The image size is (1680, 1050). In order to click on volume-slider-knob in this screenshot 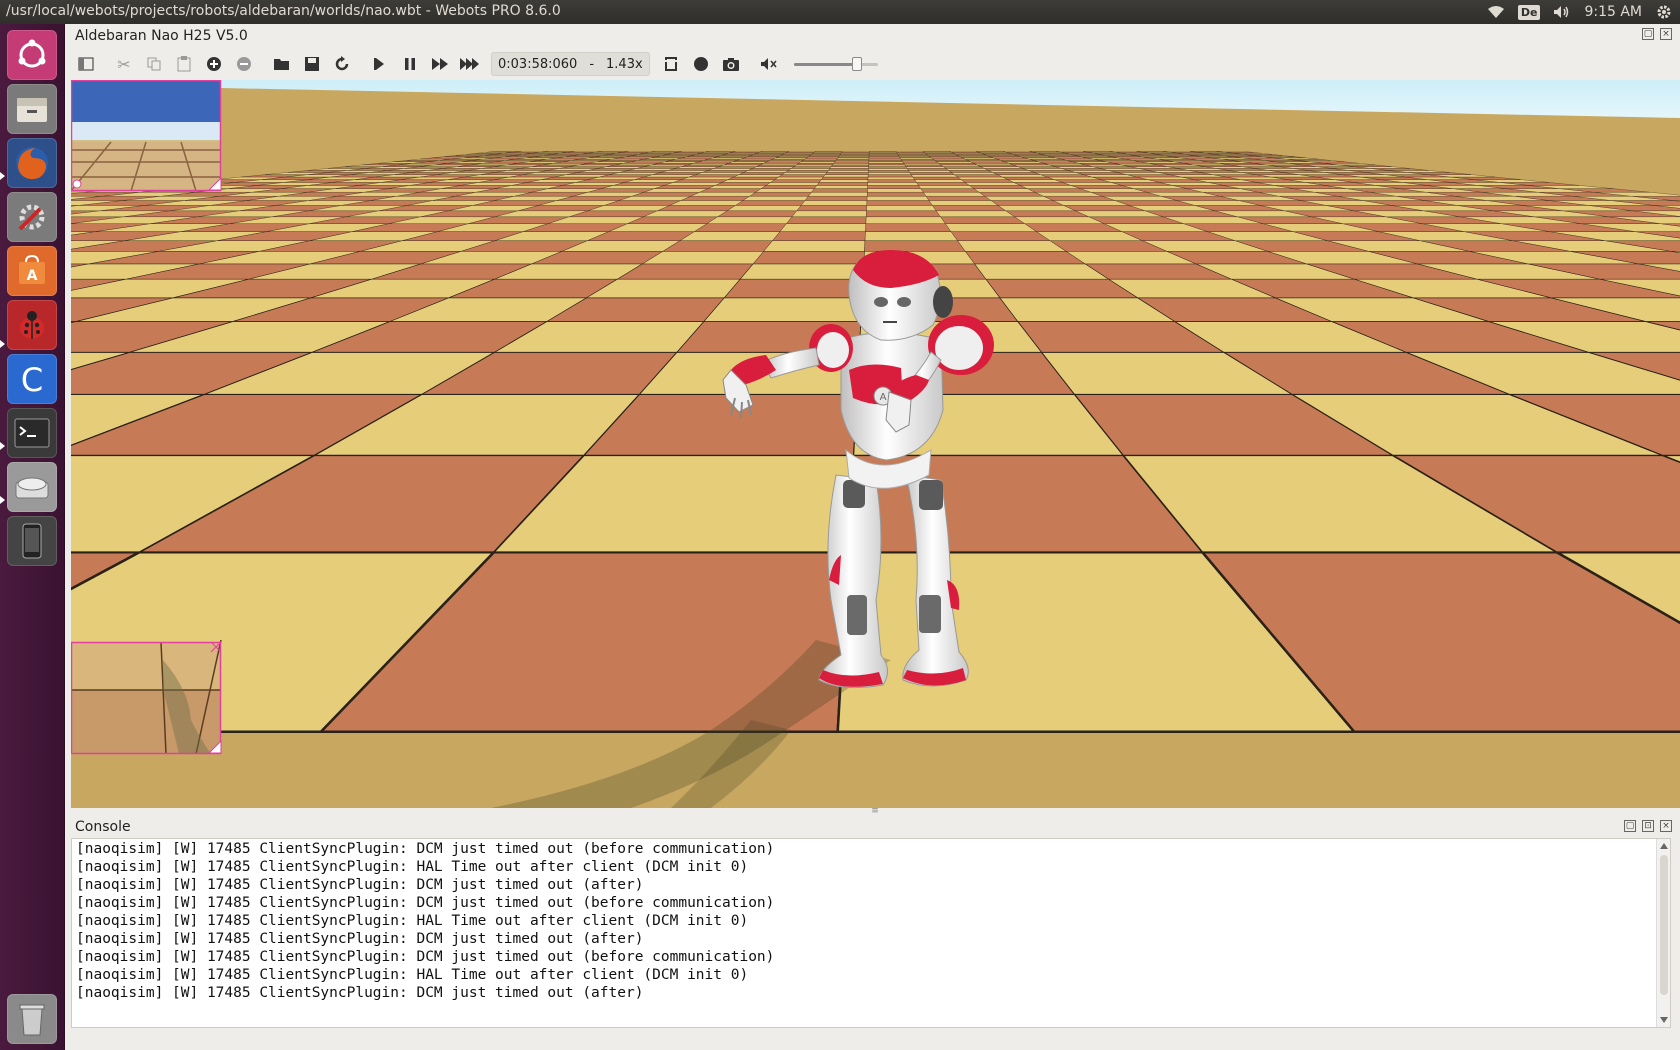, I will do `click(856, 64)`.